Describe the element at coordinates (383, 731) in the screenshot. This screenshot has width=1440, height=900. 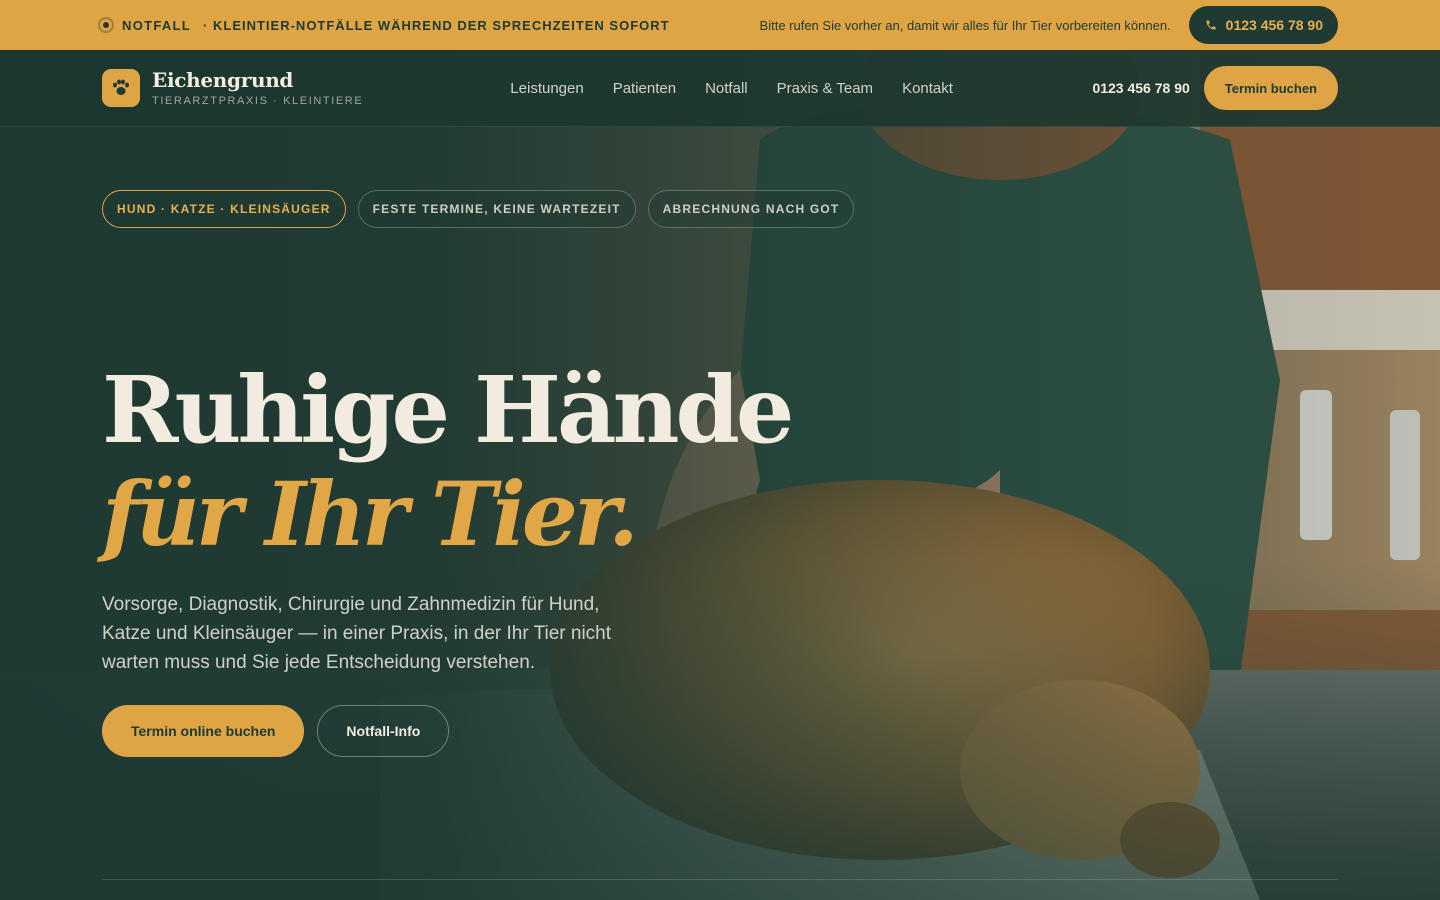
I see `emergency-info-button: Notfall-Info` at that location.